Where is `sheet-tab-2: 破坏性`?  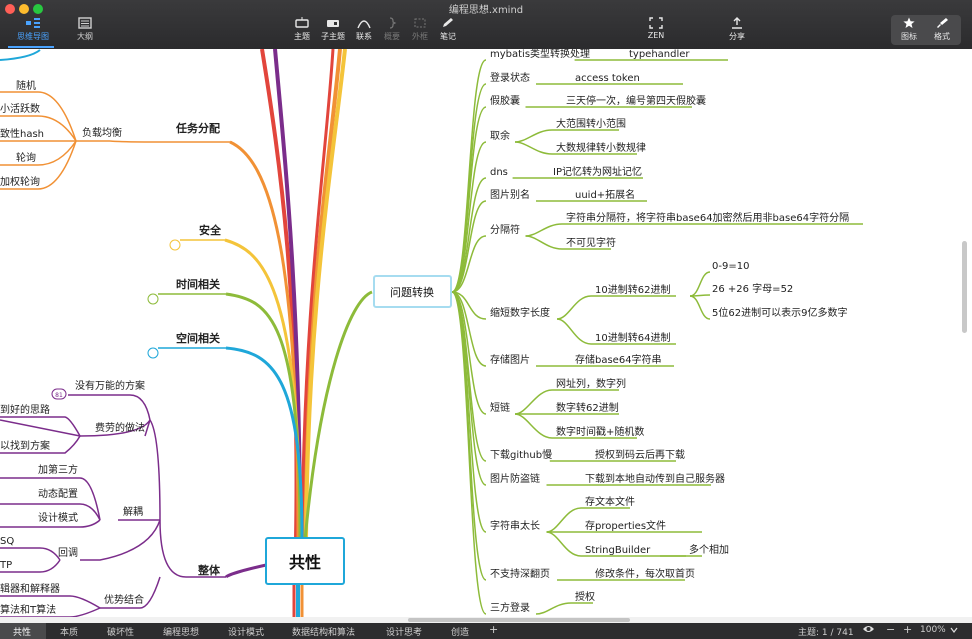
sheet-tab-2: 破坏性 is located at coordinates (120, 631).